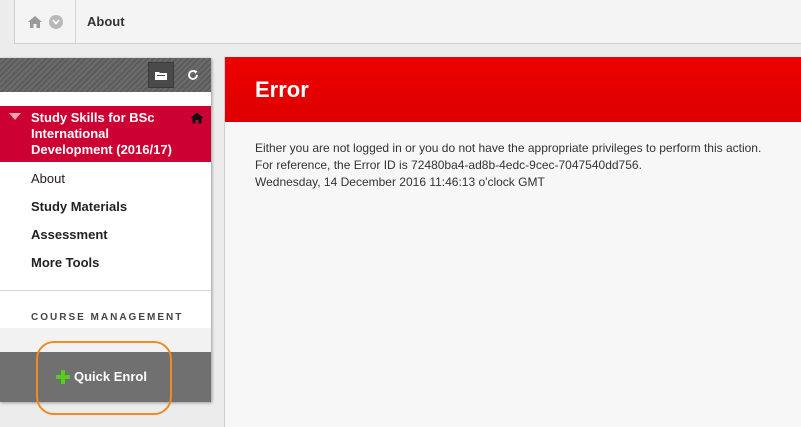 This screenshot has width=801, height=427. Describe the element at coordinates (193, 75) in the screenshot. I see `refresh-icon` at that location.